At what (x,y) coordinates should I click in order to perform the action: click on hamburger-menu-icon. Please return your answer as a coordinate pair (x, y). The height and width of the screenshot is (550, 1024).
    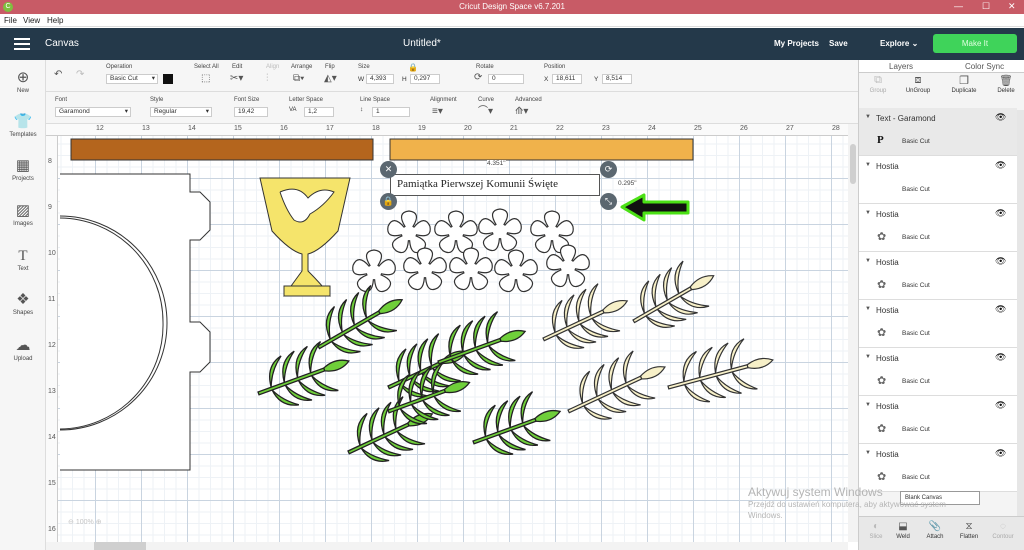
    Looking at the image, I should click on (22, 44).